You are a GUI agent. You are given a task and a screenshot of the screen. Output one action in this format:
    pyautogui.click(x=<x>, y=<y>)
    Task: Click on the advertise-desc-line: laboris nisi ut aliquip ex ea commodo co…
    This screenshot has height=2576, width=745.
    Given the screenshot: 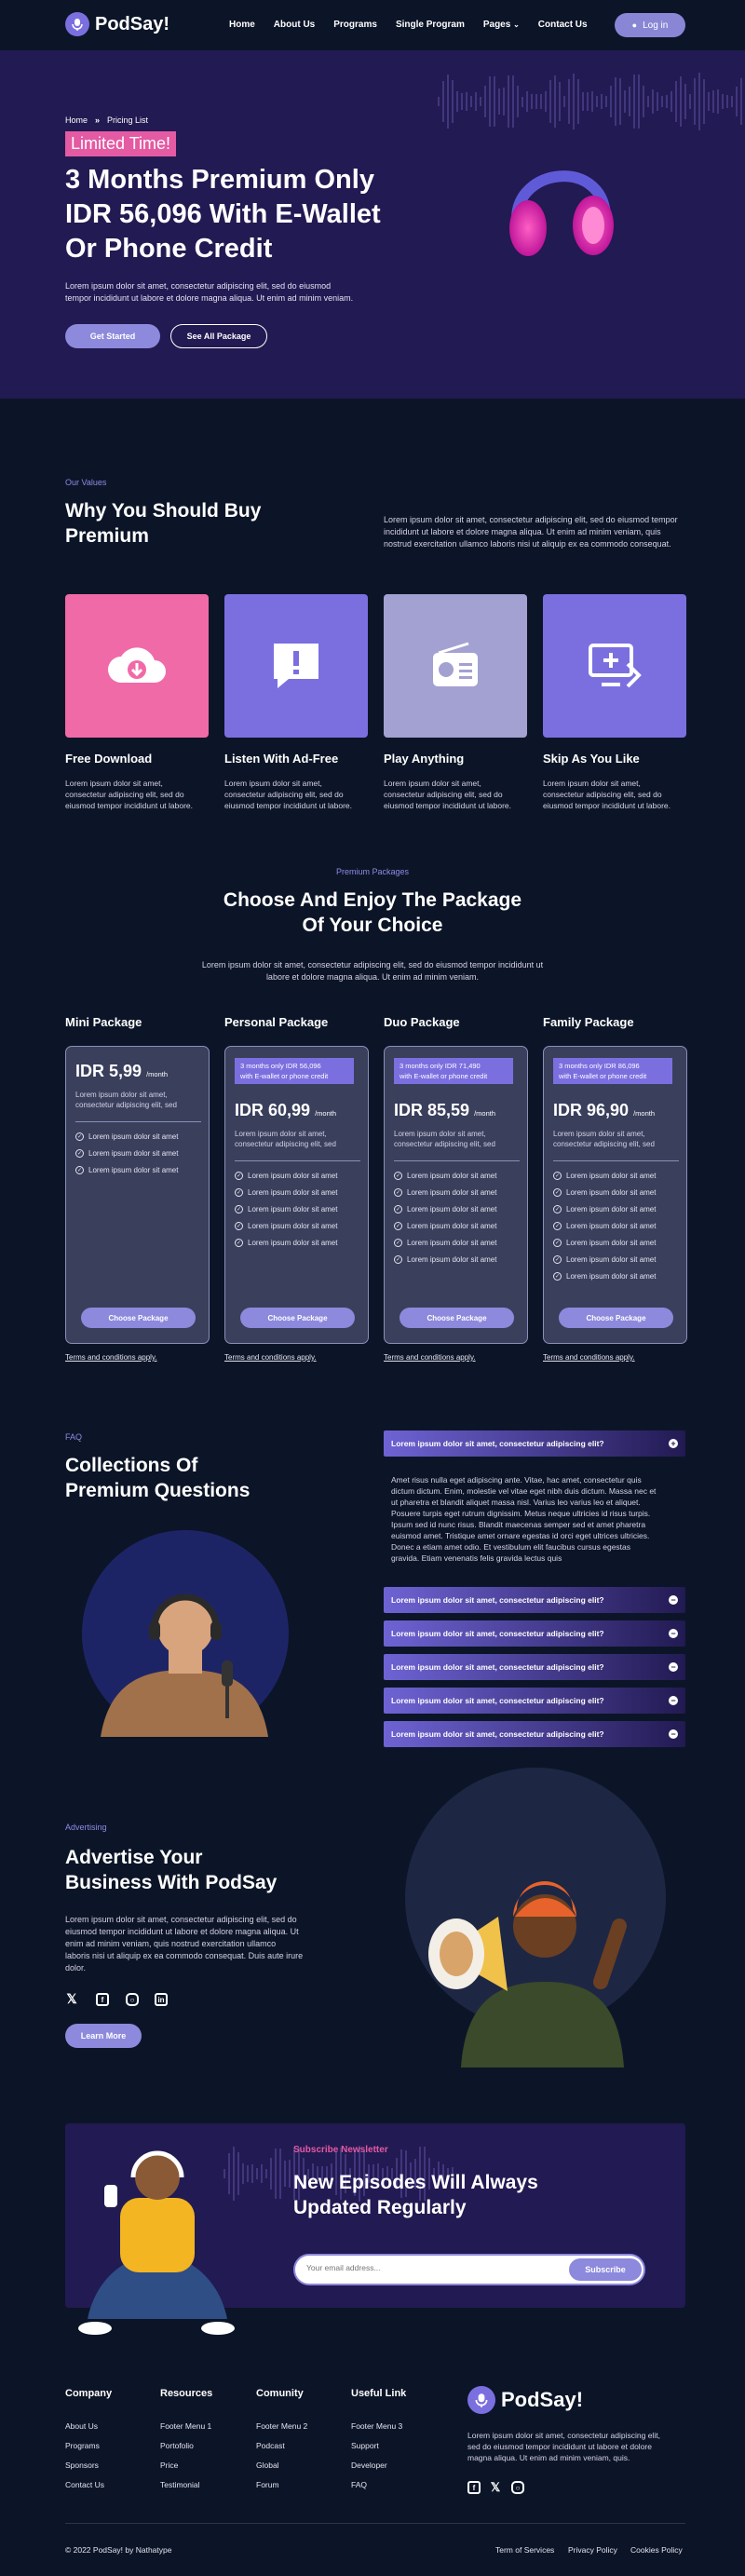 What is the action you would take?
    pyautogui.click(x=184, y=1955)
    